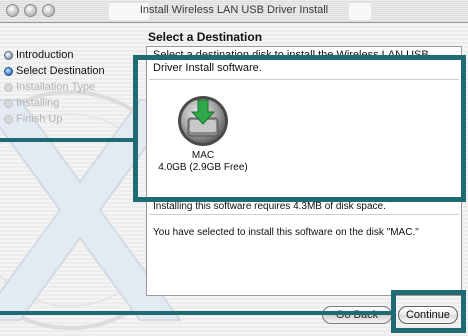 The image size is (468, 336). I want to click on step-done-bullet-icon, so click(8, 55).